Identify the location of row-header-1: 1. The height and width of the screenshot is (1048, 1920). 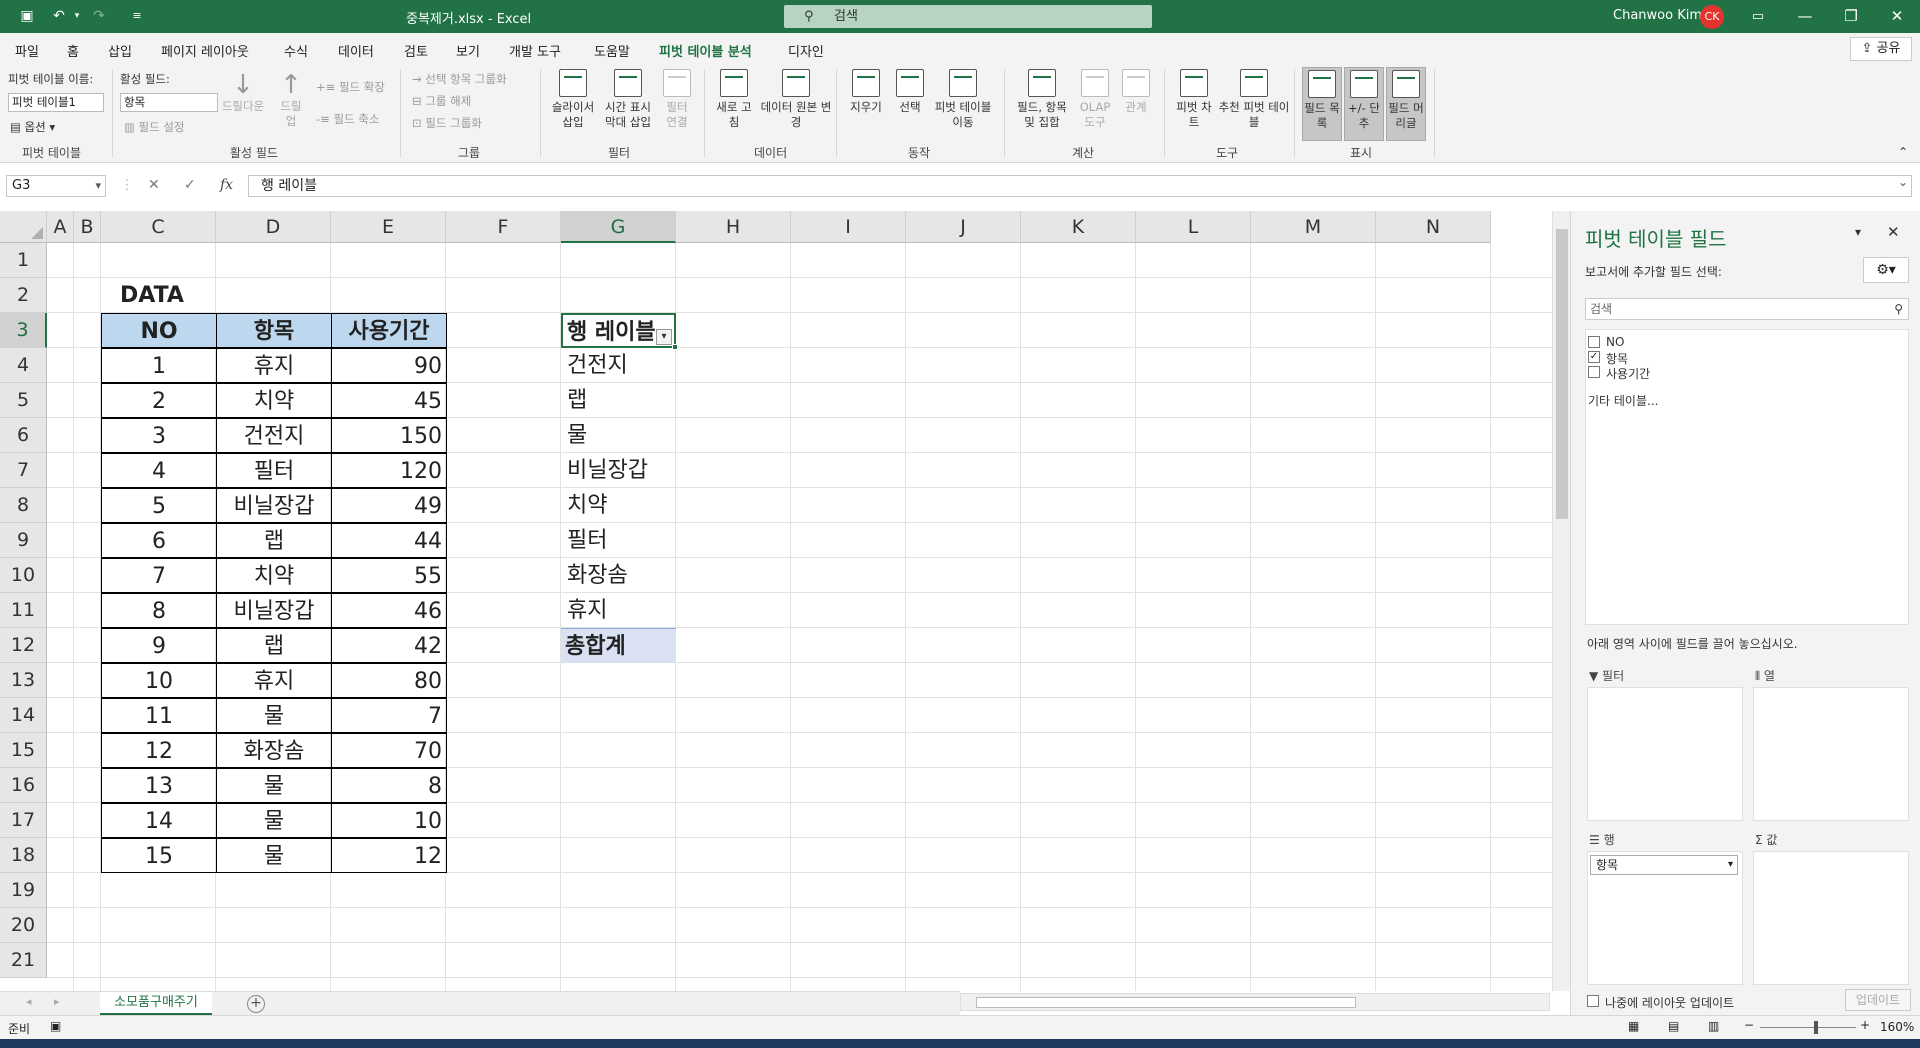
(23, 260).